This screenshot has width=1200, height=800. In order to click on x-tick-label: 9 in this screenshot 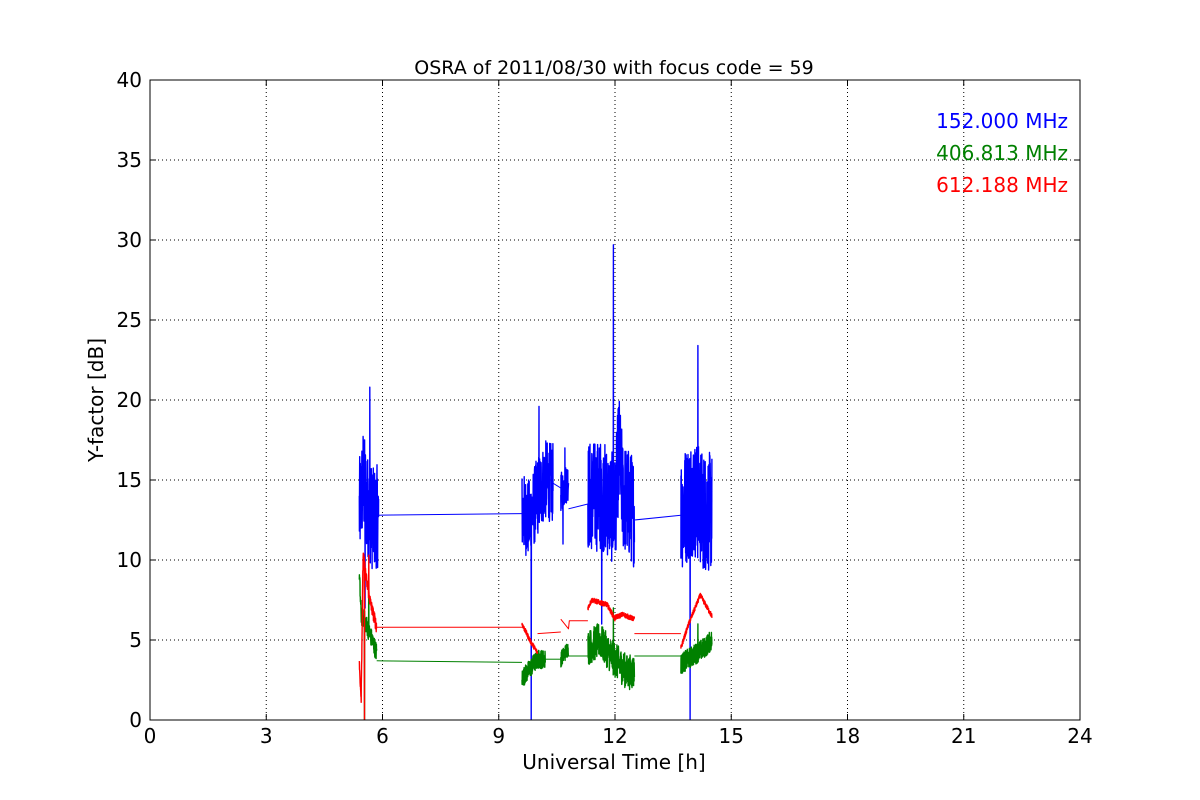, I will do `click(498, 736)`.